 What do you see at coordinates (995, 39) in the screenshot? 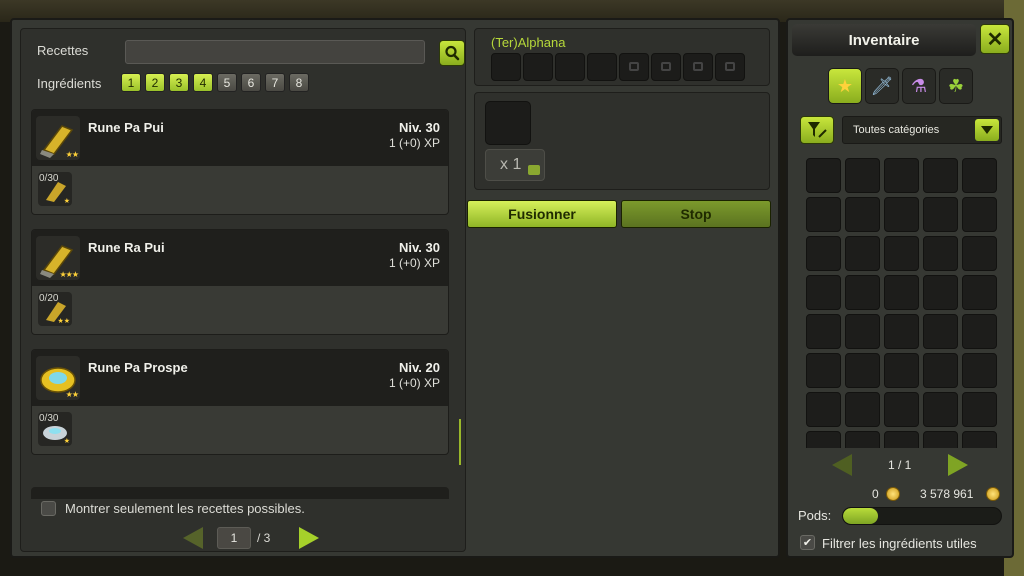
I see `close-button: ✕` at bounding box center [995, 39].